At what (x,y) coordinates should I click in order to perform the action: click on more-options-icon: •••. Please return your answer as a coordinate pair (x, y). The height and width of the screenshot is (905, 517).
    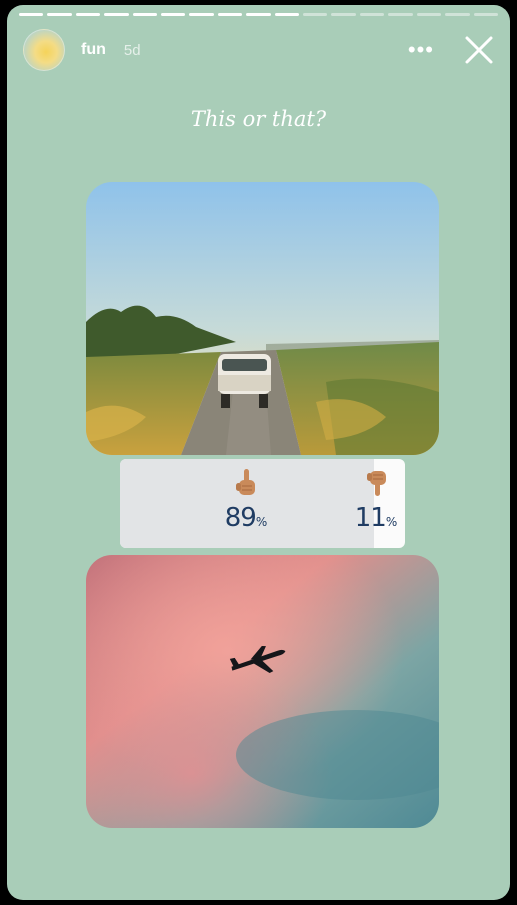
    Looking at the image, I should click on (421, 50).